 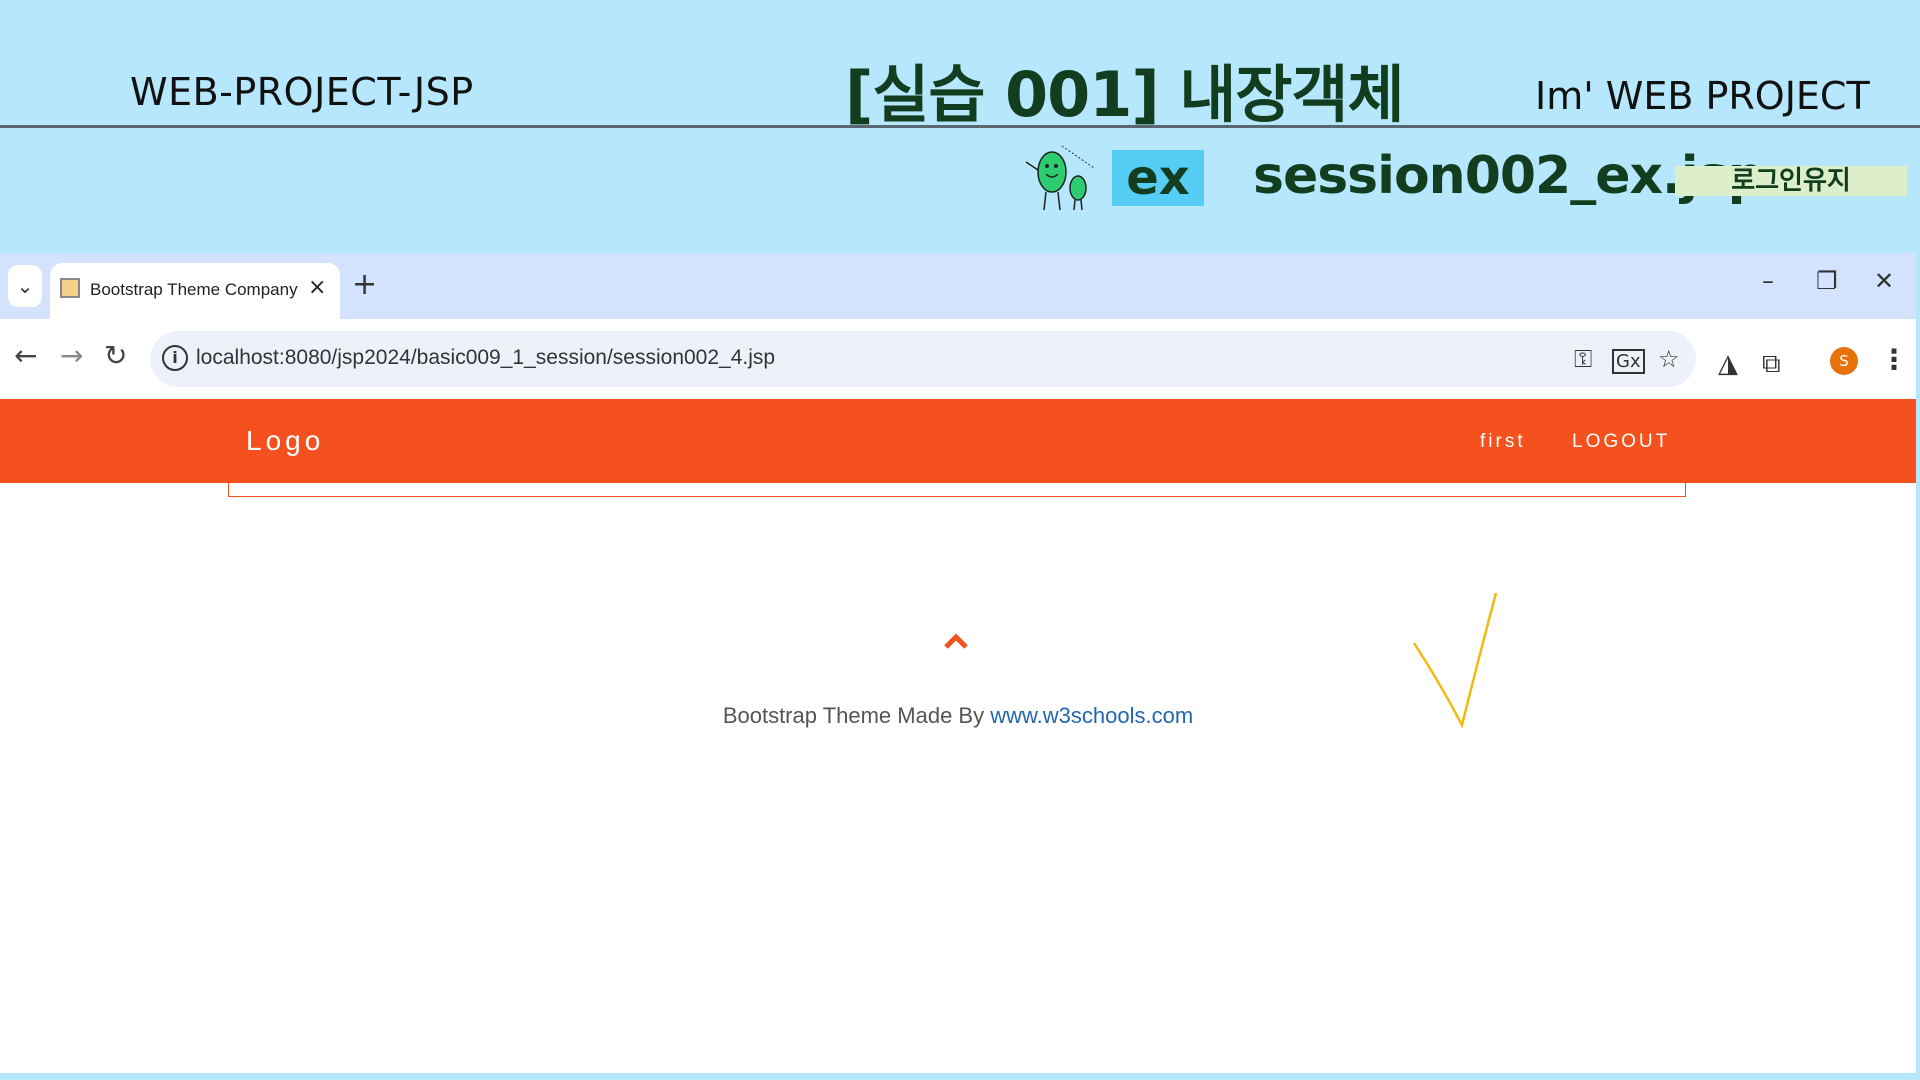 What do you see at coordinates (1791, 181) in the screenshot?
I see `topic-tag: 로그인유지` at bounding box center [1791, 181].